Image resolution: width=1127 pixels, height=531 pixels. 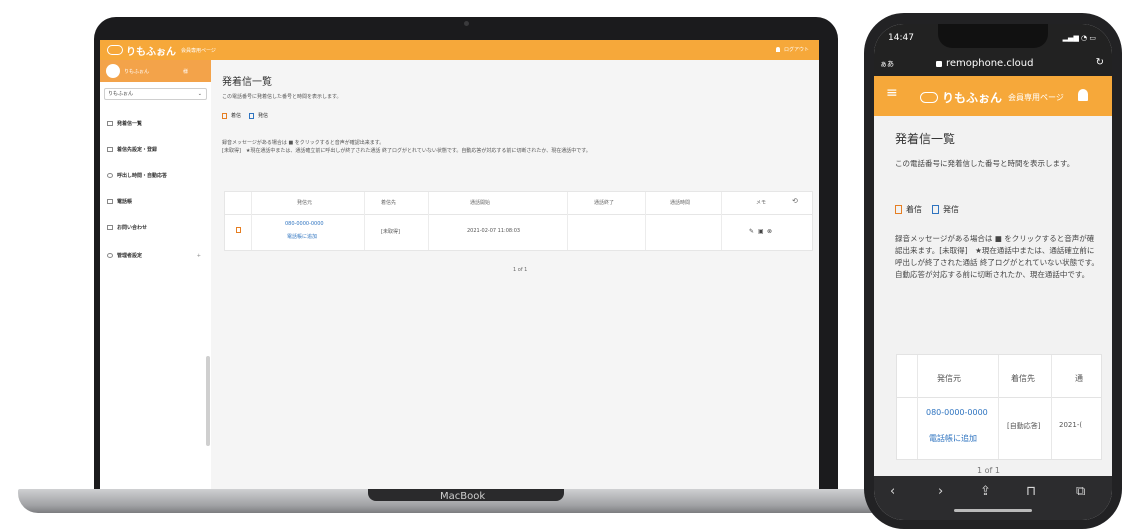 I want to click on forward-icon: ›, so click(x=940, y=491).